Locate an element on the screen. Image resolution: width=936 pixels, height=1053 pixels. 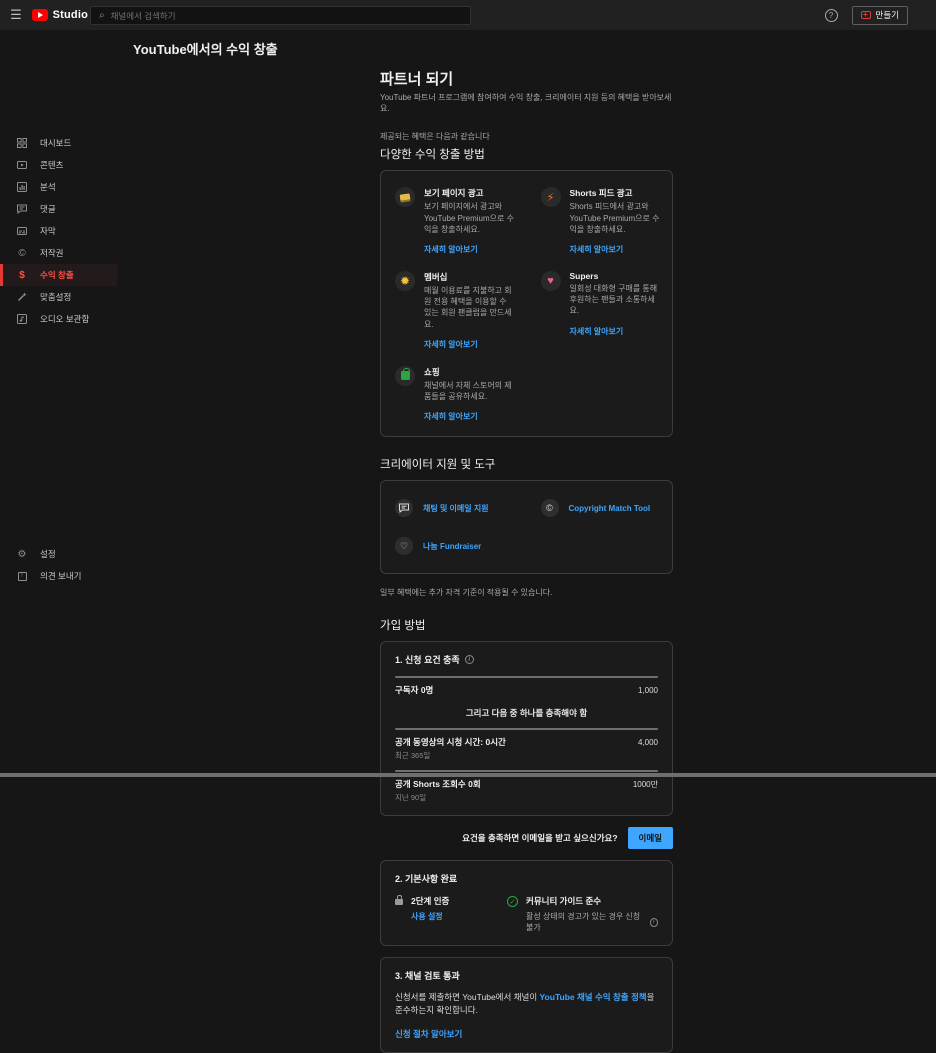
sidebar-item-dashboard: 대시보드 is located at coordinates (58, 143).